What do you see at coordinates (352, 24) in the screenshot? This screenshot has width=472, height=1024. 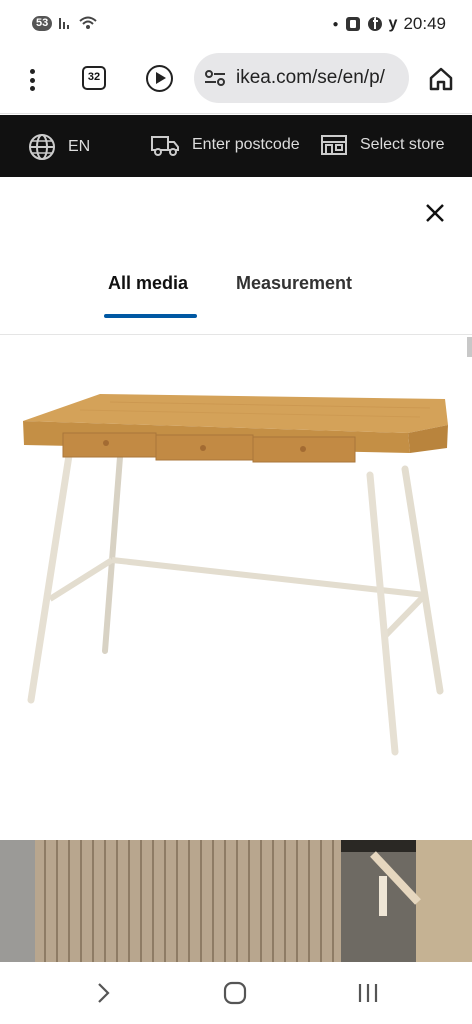 I see `app-notification-icon` at bounding box center [352, 24].